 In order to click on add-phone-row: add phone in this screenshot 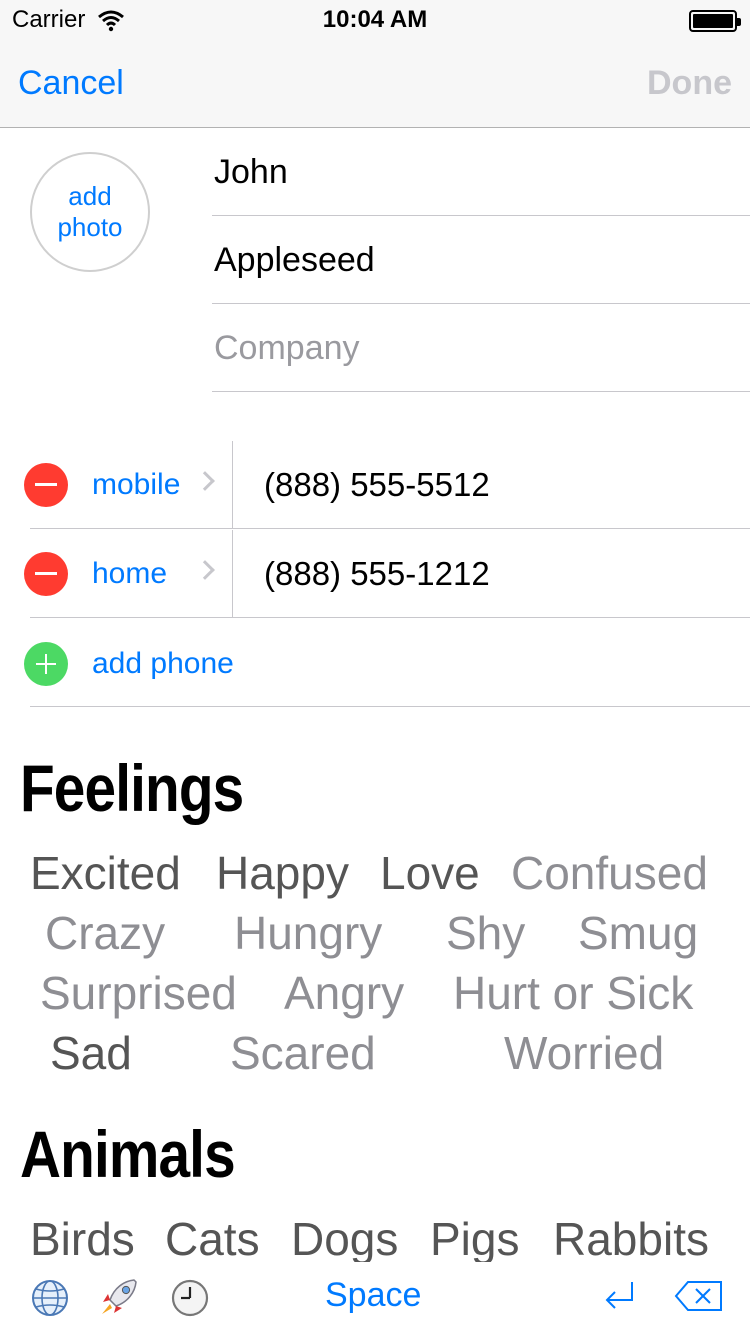, I will do `click(375, 664)`.